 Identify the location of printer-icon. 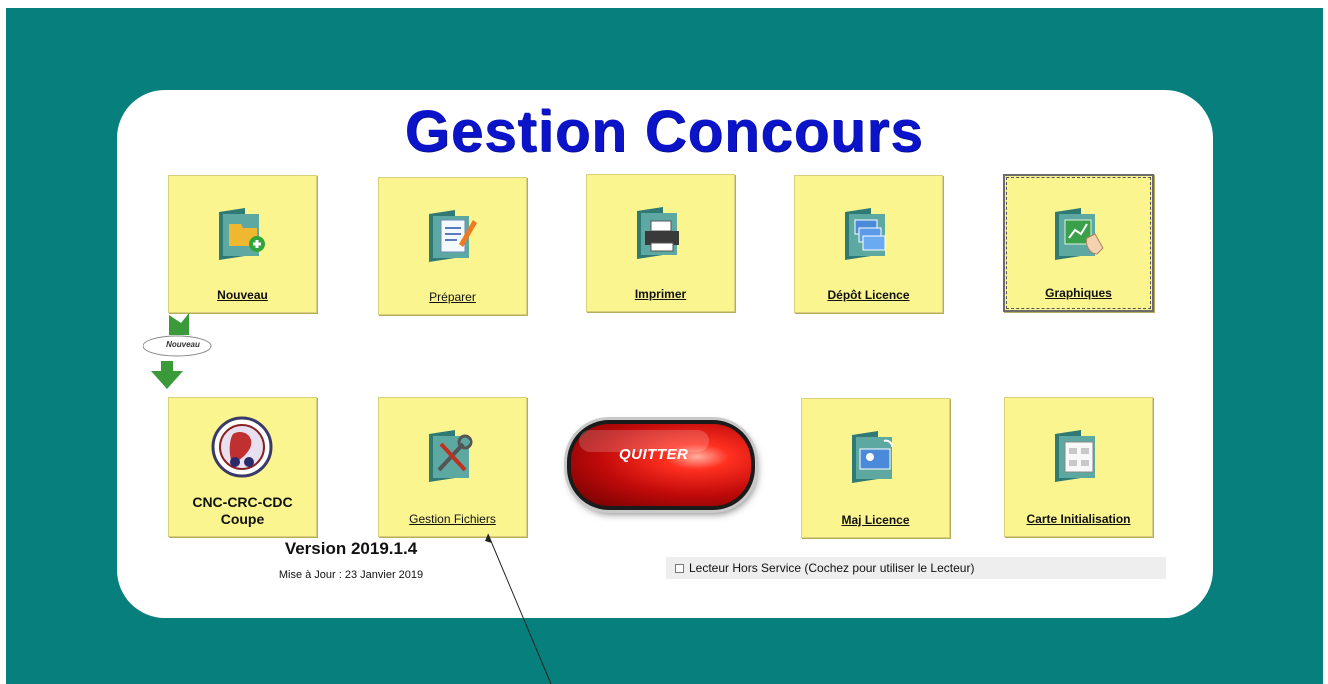
(658, 233).